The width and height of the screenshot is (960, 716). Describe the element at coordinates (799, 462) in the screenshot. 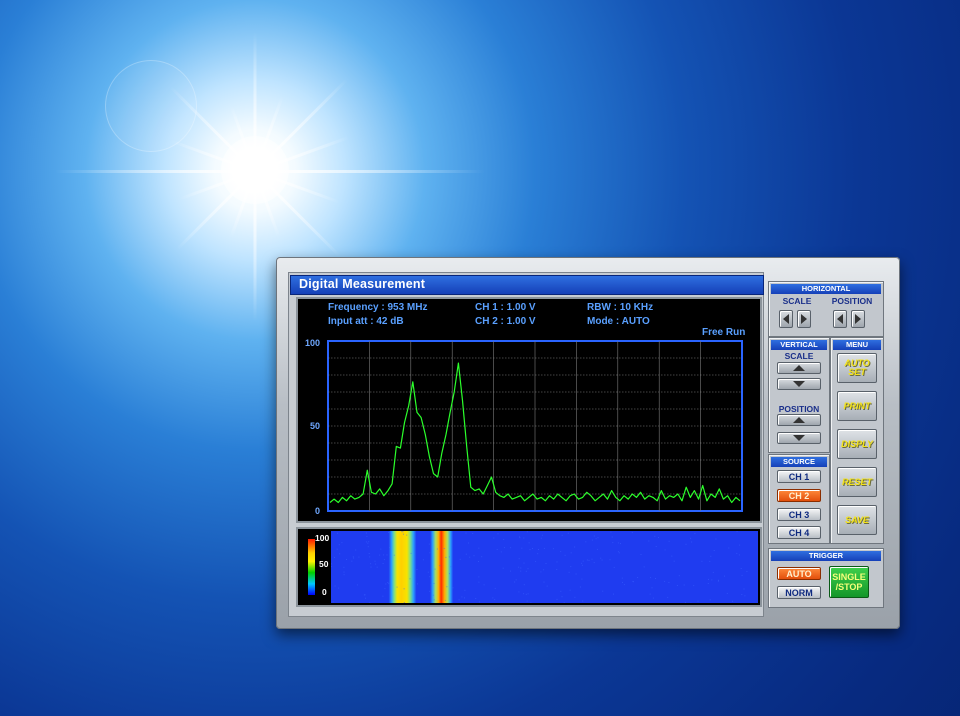

I see `source-title: SOURCE` at that location.